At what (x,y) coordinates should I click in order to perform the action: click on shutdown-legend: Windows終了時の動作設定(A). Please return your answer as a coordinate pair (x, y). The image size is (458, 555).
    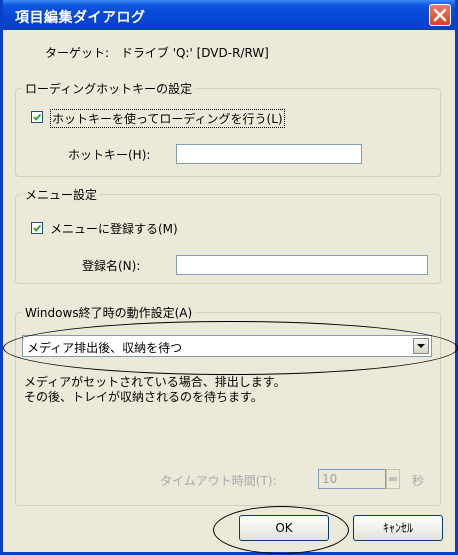
    Looking at the image, I should click on (109, 312).